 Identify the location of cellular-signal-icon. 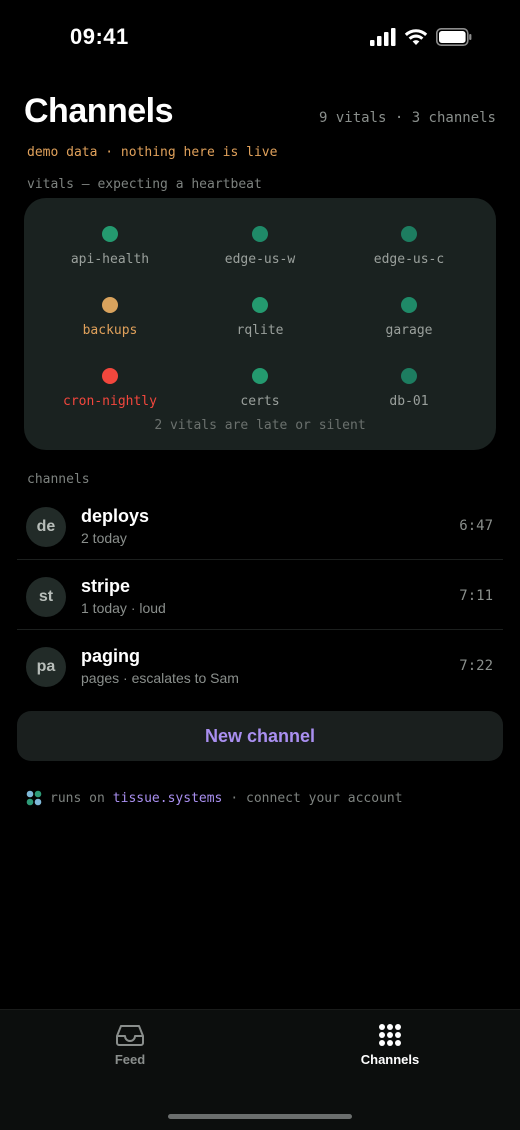
(383, 37).